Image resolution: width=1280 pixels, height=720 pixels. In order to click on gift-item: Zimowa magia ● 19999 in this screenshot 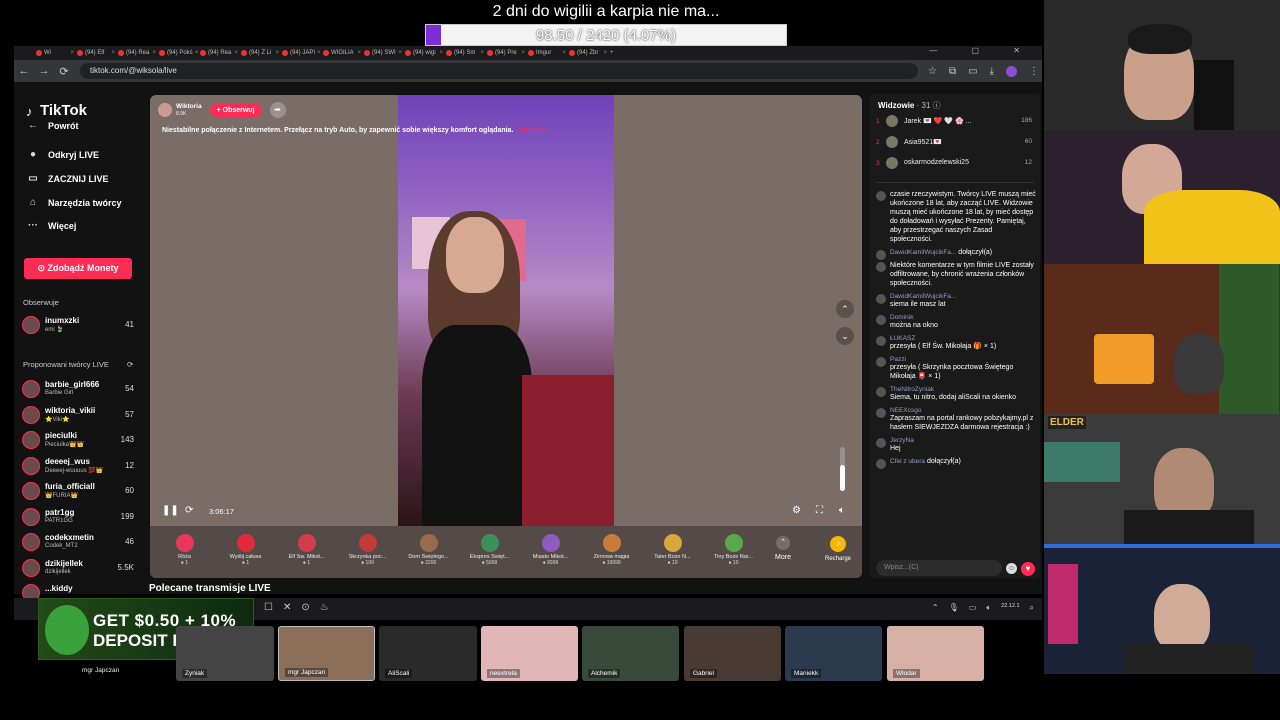, I will do `click(611, 552)`.